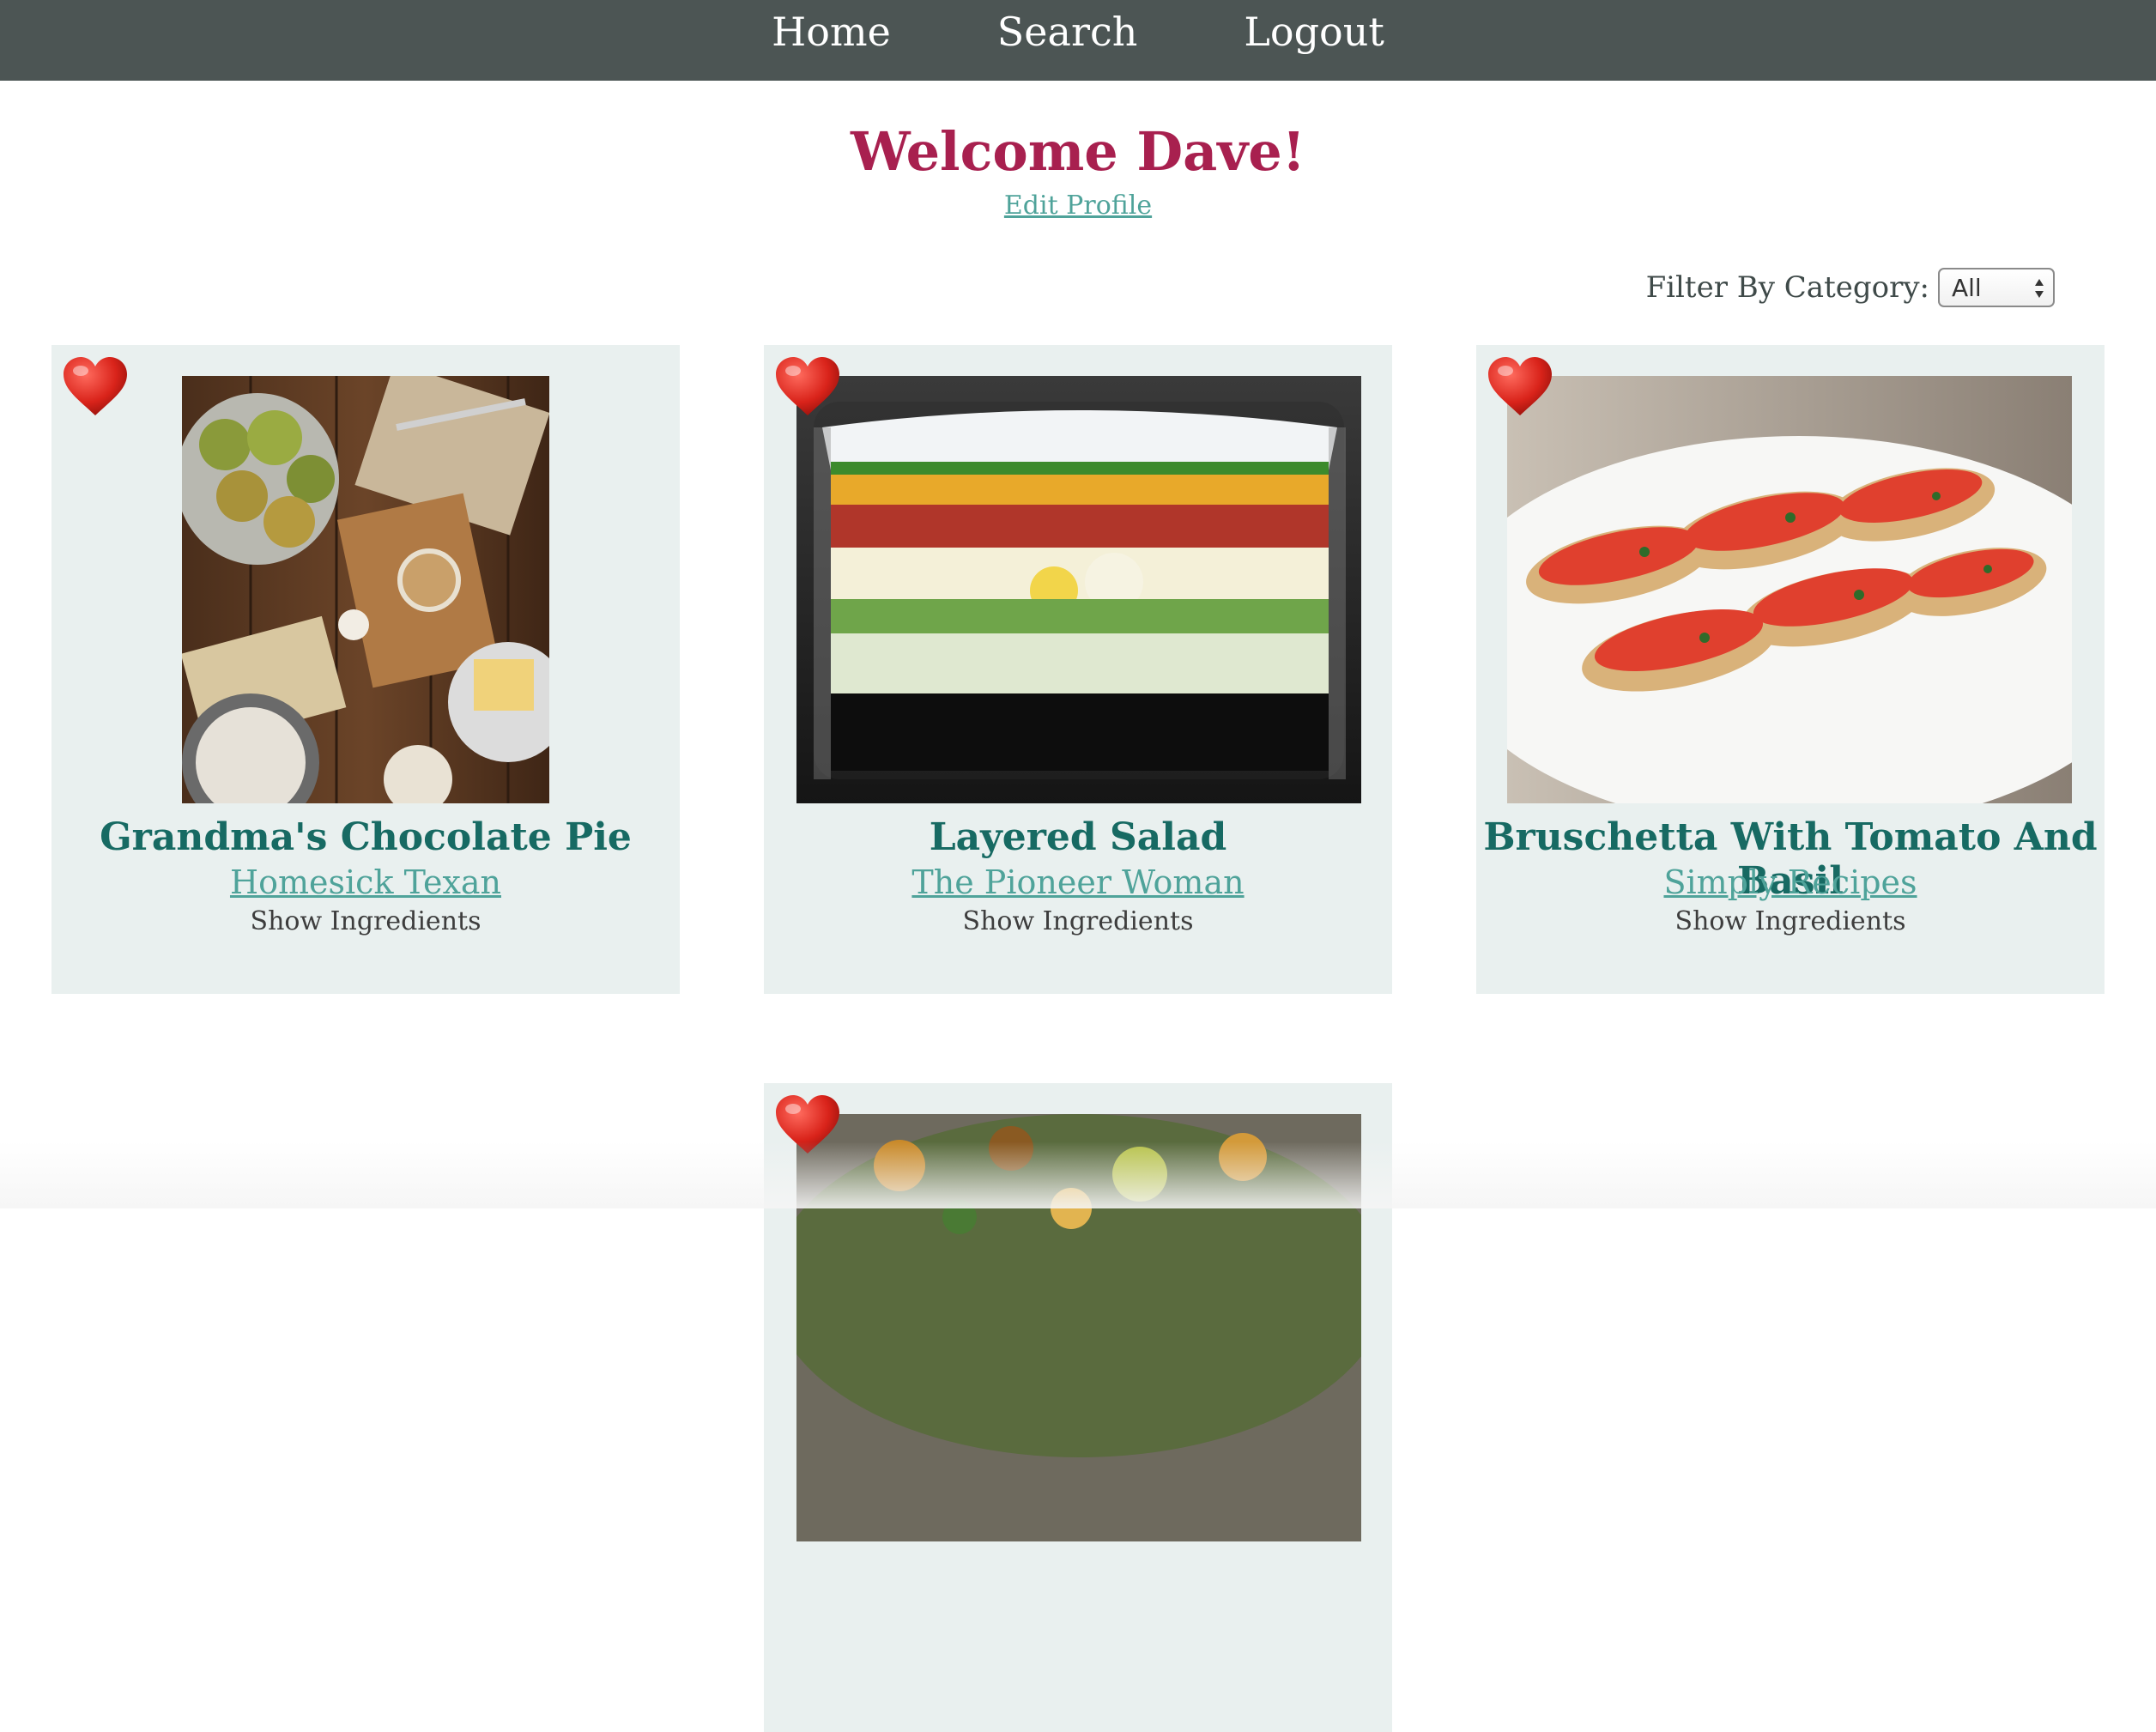 The height and width of the screenshot is (1732, 2156). I want to click on recipe-source-container: The Pioneer Woman, so click(1078, 882).